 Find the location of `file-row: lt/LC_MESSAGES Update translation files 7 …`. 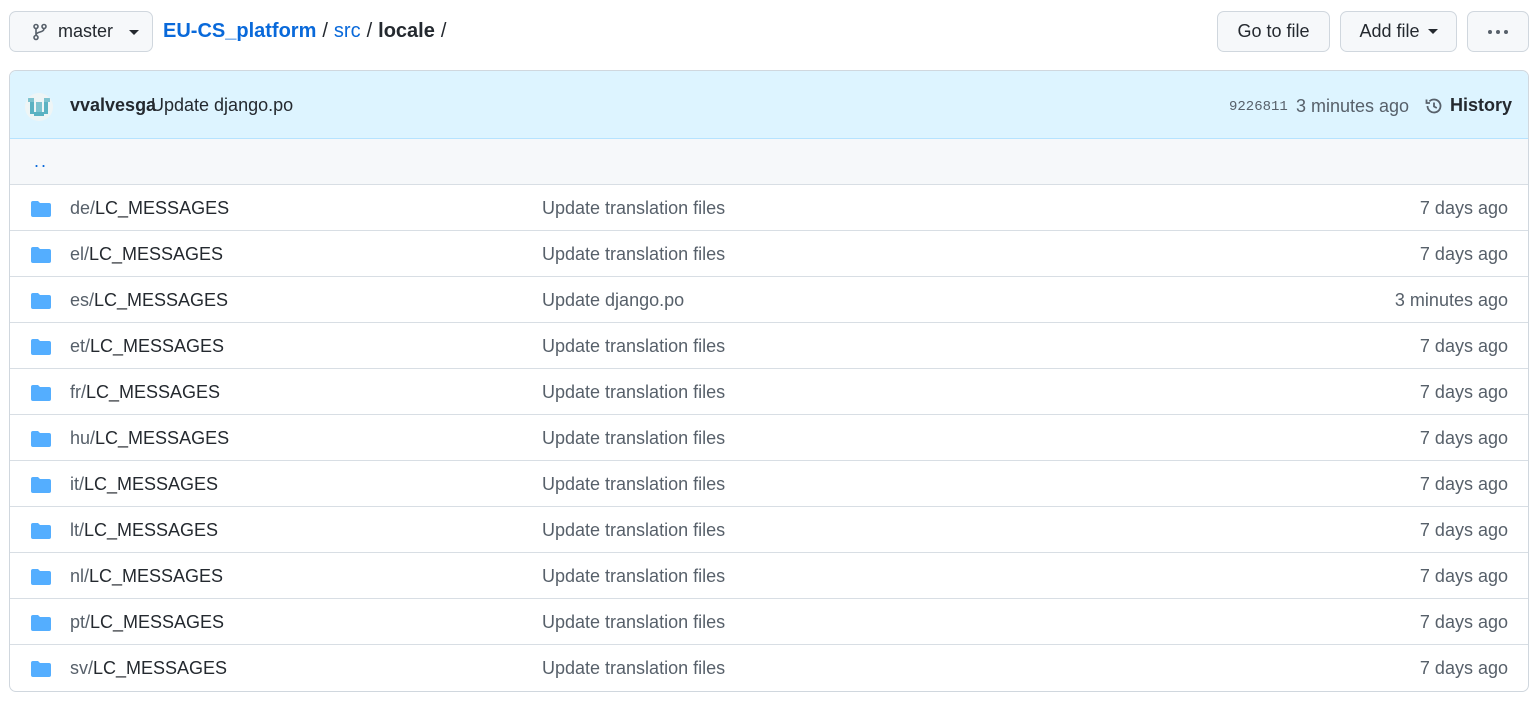

file-row: lt/LC_MESSAGES Update translation files 7 … is located at coordinates (769, 530).